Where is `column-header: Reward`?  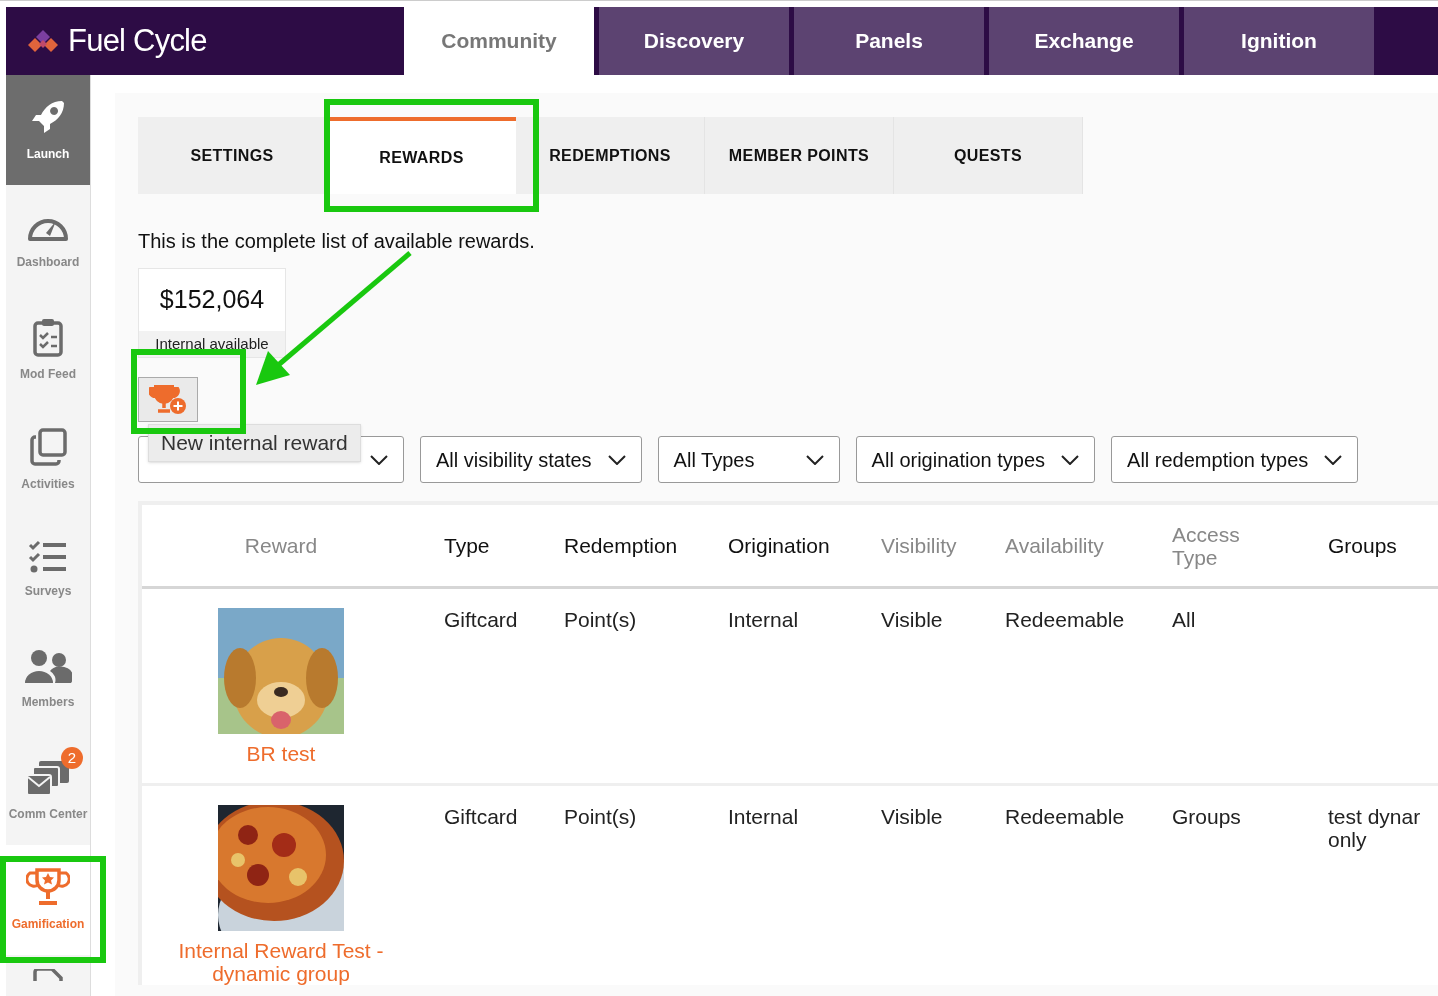 column-header: Reward is located at coordinates (281, 545).